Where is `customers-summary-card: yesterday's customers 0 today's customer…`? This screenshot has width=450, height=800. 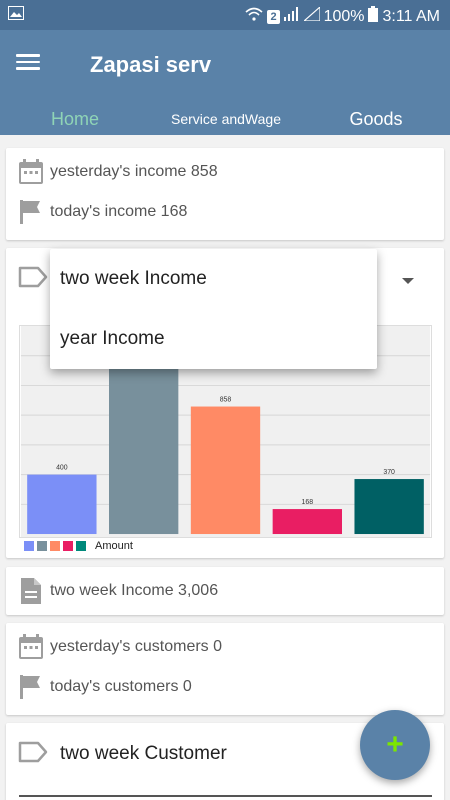
customers-summary-card: yesterday's customers 0 today's customer… is located at coordinates (225, 669).